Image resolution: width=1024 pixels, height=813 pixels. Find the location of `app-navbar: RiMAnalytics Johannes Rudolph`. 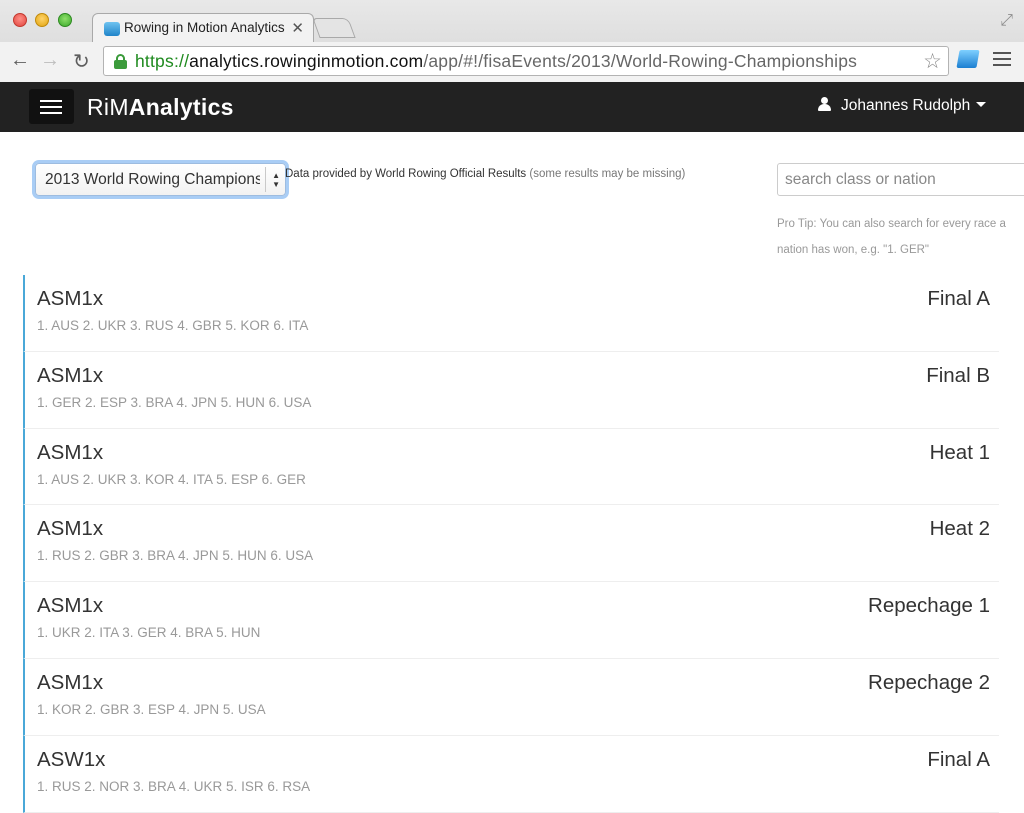

app-navbar: RiMAnalytics Johannes Rudolph is located at coordinates (512, 107).